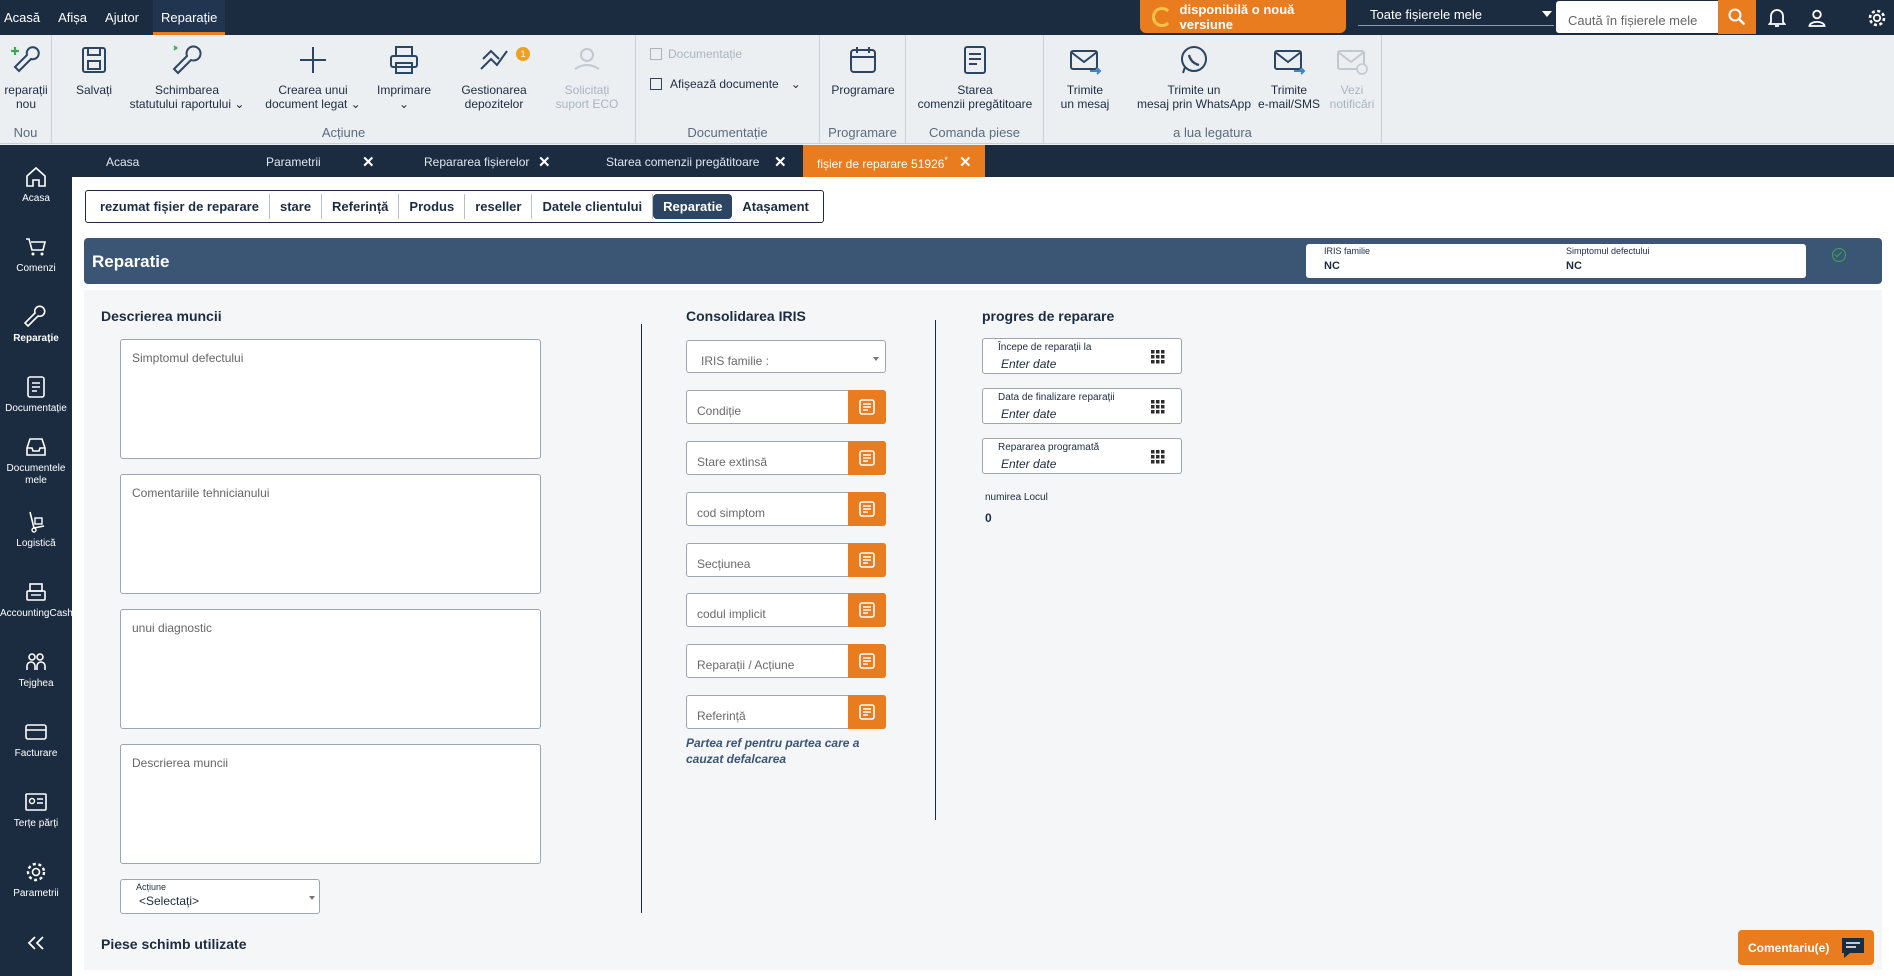 The image size is (1894, 976). Describe the element at coordinates (169, 901) in the screenshot. I see `action-value: <Selectați>` at that location.